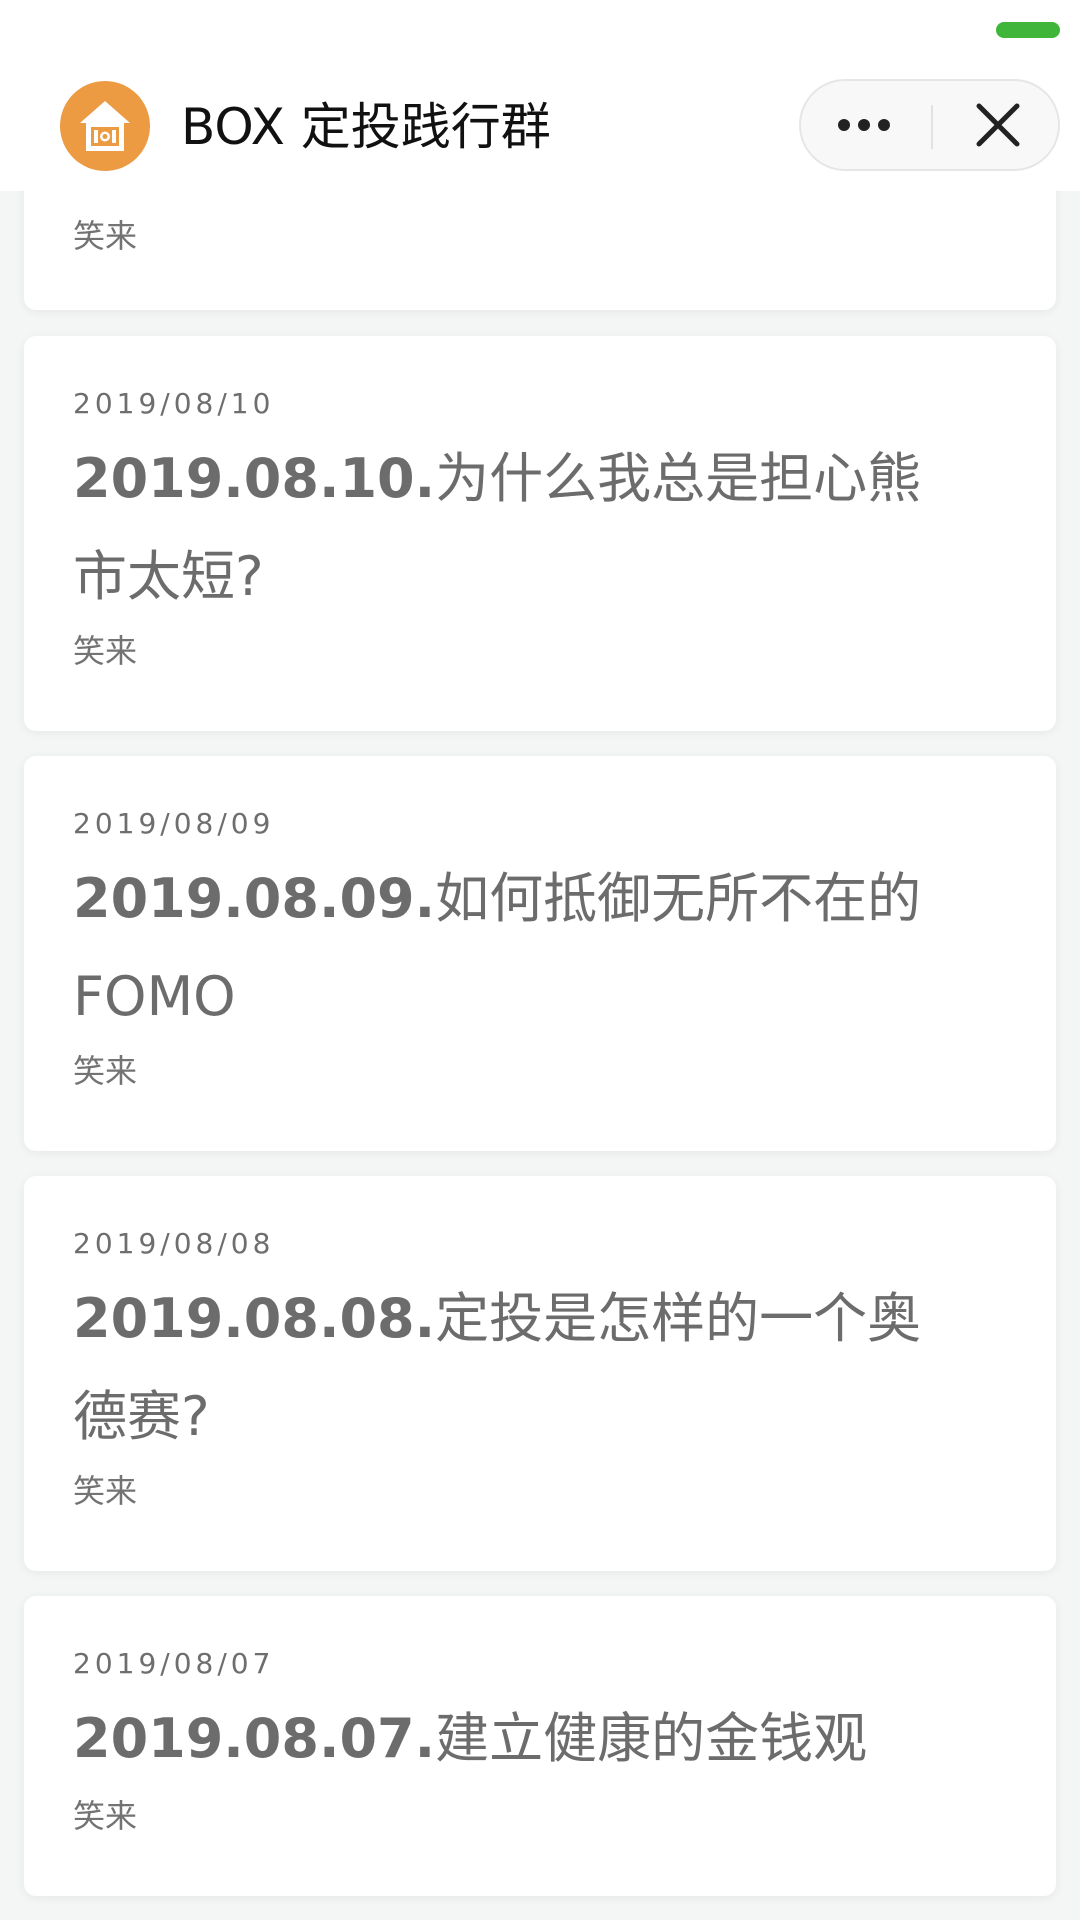 This screenshot has width=1080, height=1920. I want to click on card-title-number: 2019.08.09., so click(254, 898).